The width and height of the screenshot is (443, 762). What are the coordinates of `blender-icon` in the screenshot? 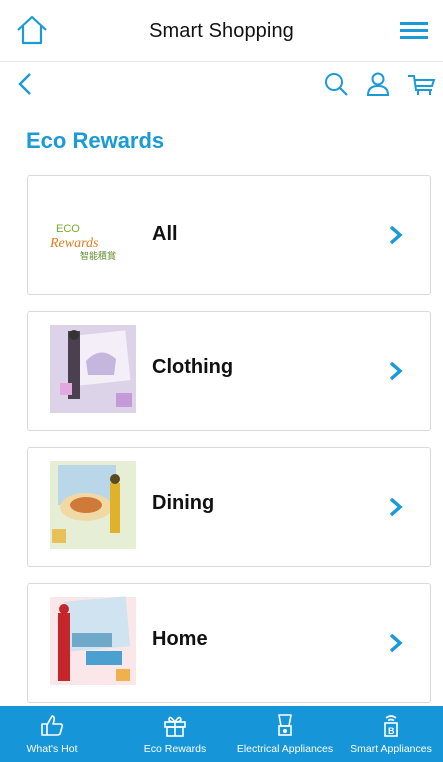 It's located at (285, 725).